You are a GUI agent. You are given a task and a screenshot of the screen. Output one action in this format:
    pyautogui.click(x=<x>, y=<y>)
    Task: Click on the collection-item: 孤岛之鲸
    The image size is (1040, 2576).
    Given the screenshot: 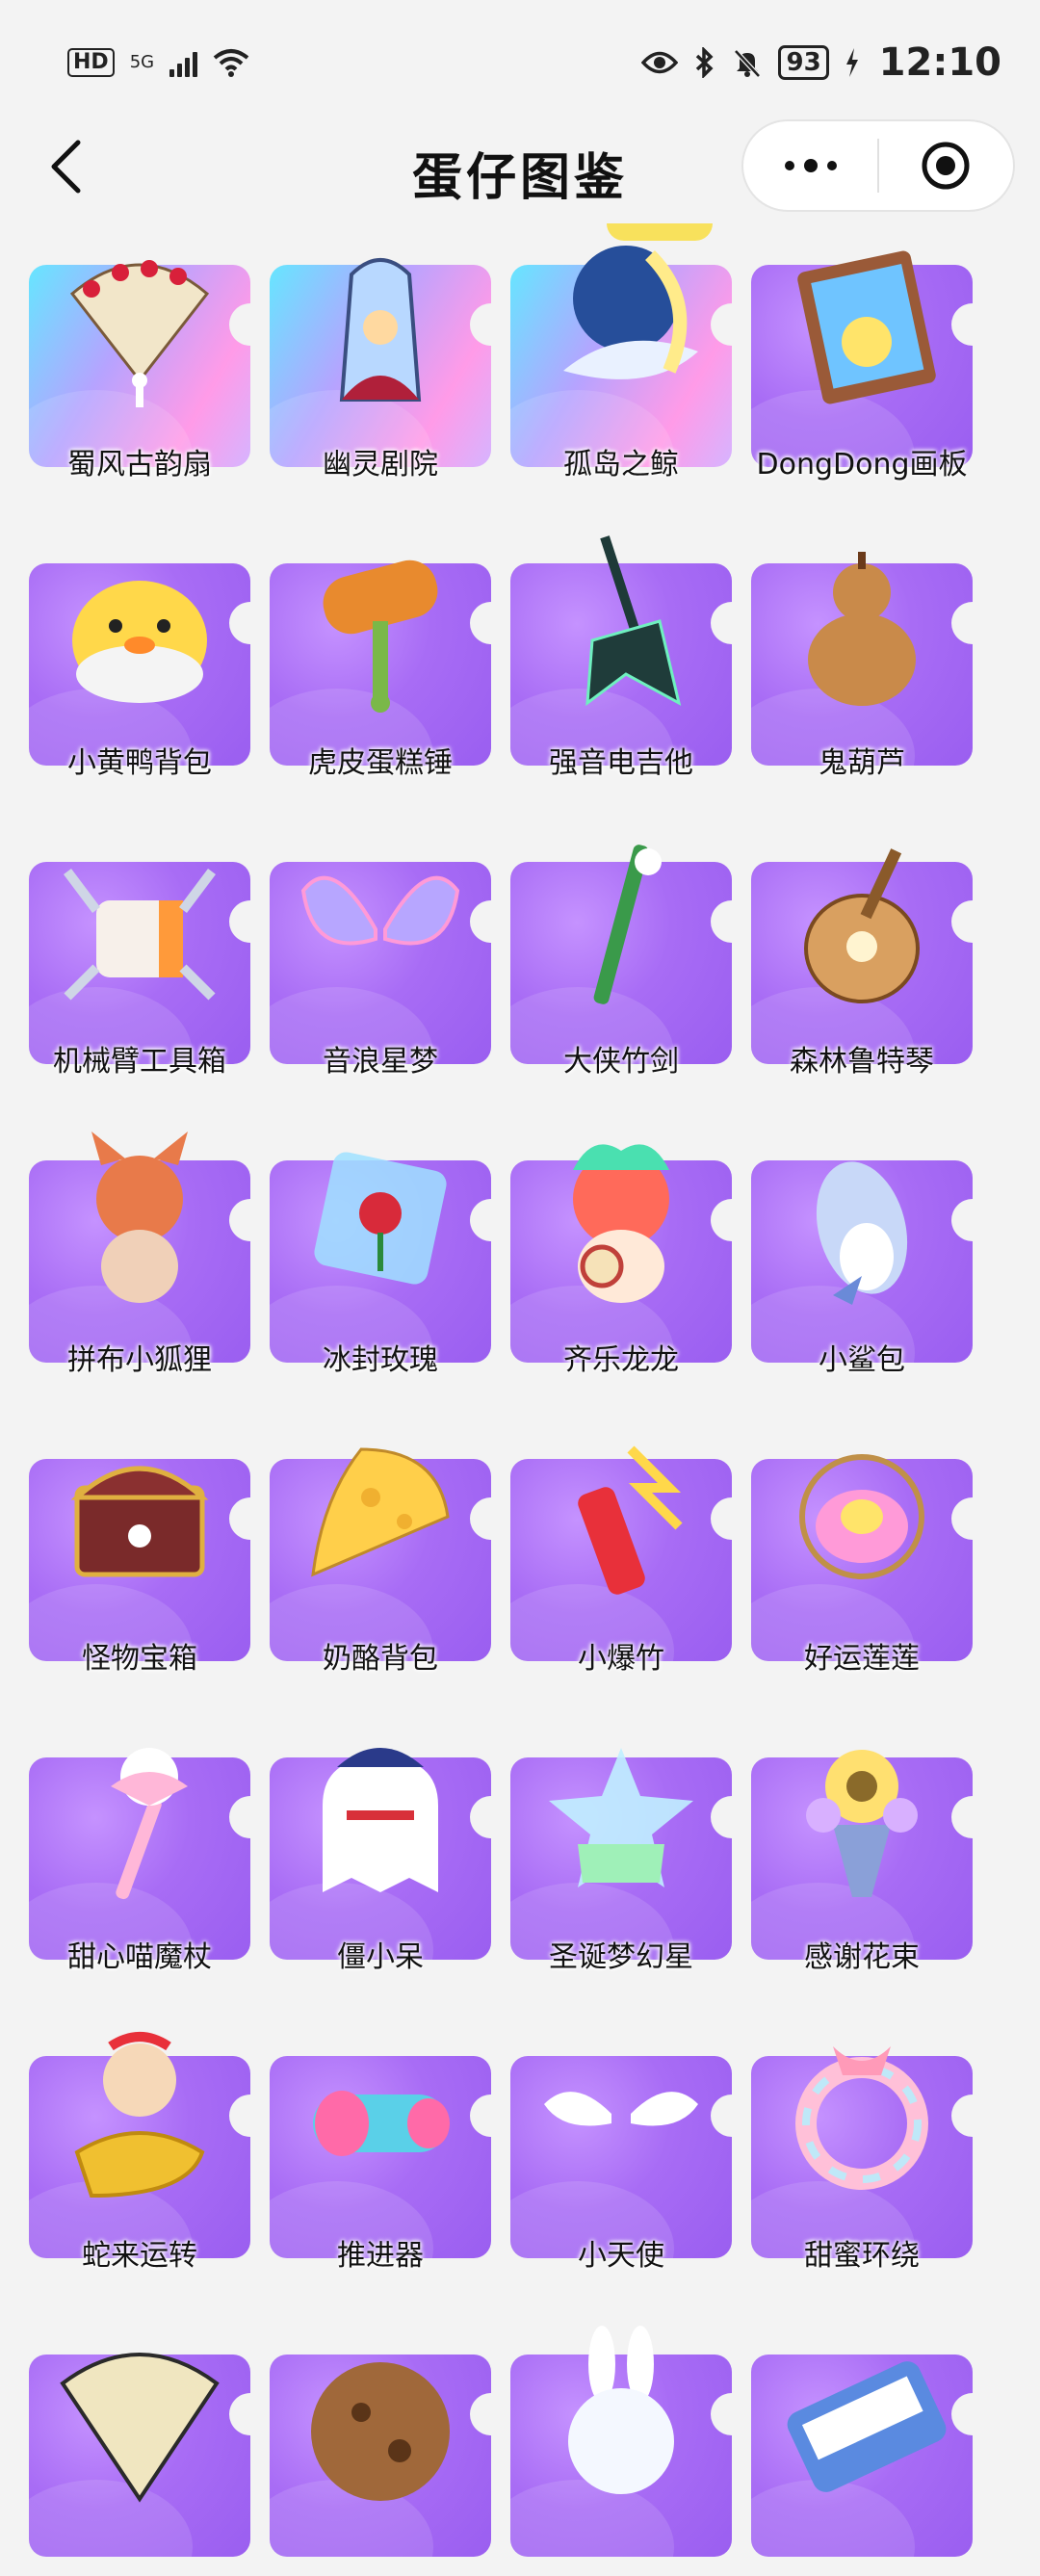 What is the action you would take?
    pyautogui.click(x=621, y=366)
    